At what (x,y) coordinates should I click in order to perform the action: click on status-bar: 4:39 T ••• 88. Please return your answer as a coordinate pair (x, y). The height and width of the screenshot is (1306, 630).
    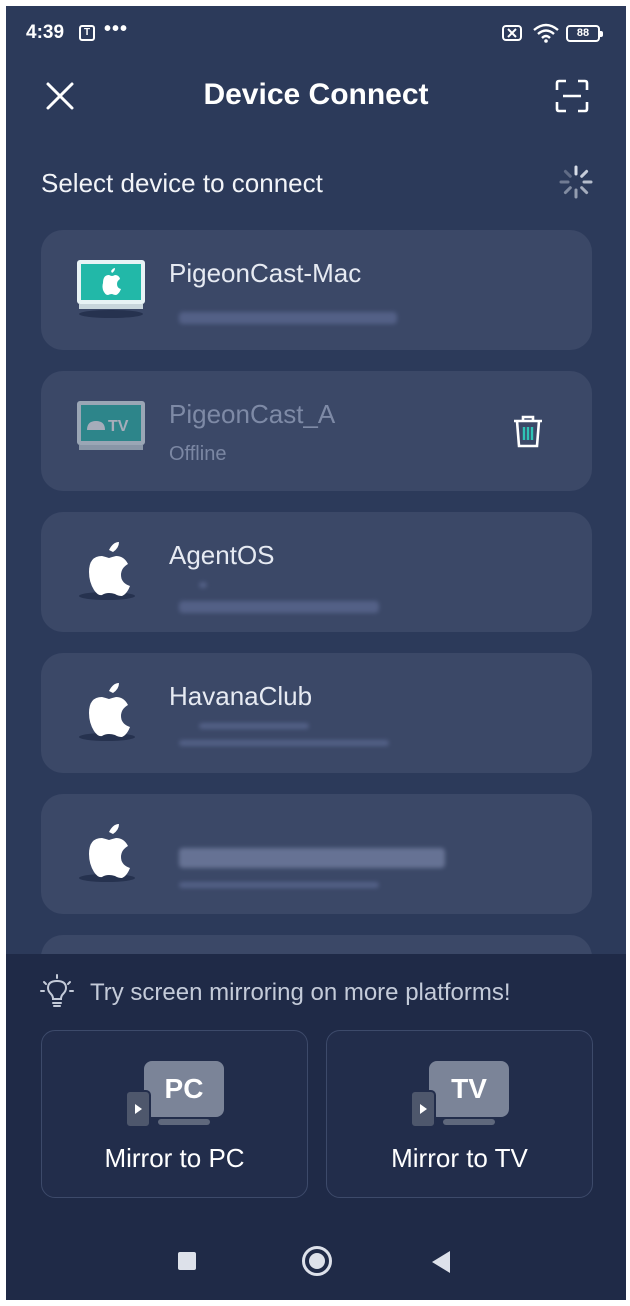
    Looking at the image, I should click on (316, 34).